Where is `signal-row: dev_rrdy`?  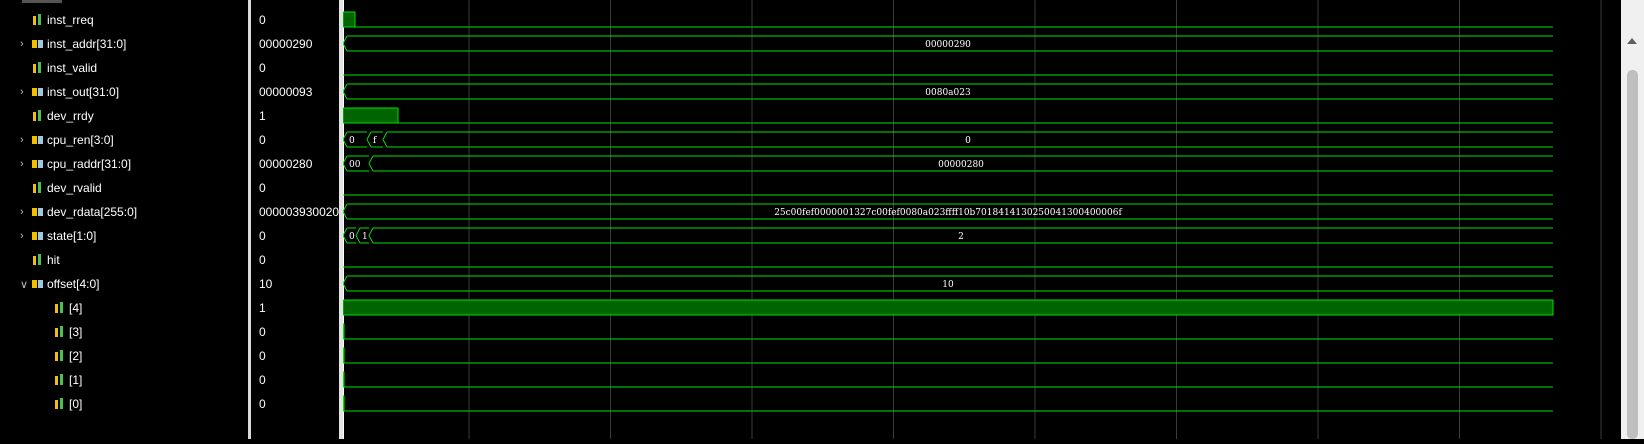
signal-row: dev_rrdy is located at coordinates (124, 116).